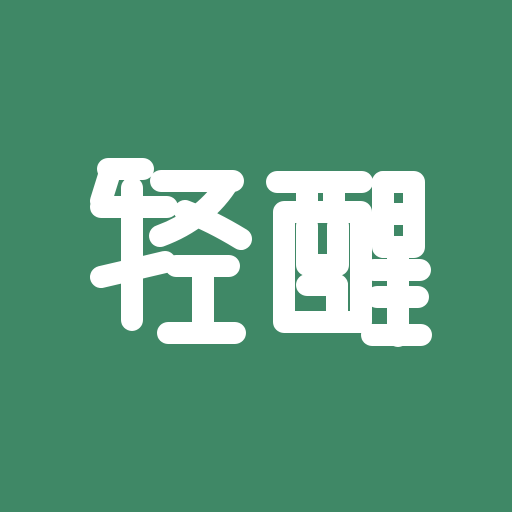 The image size is (512, 512). Describe the element at coordinates (349, 259) in the screenshot. I see `character-xing` at that location.